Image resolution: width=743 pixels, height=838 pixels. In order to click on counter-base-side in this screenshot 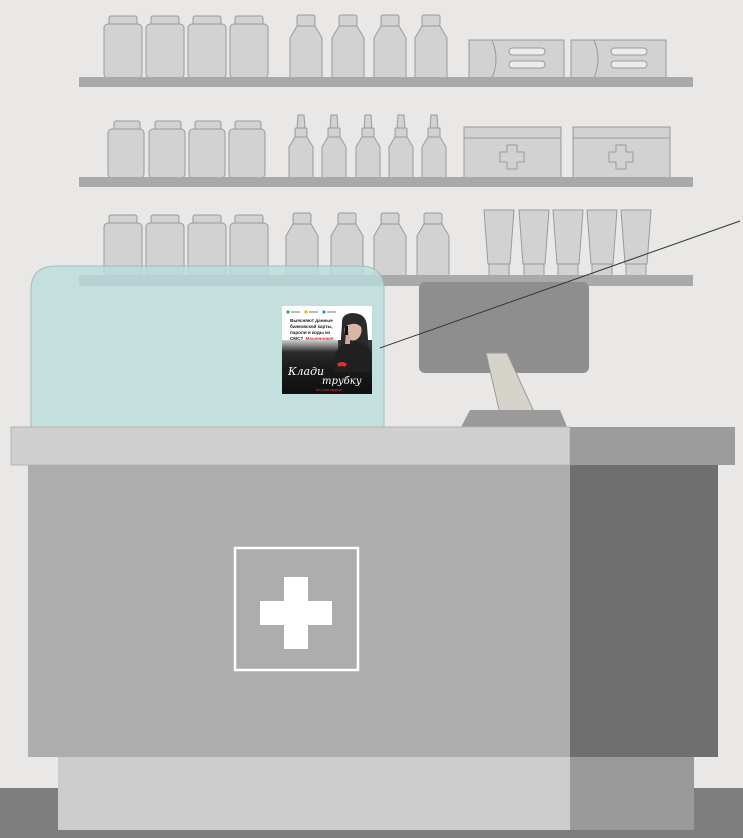, I will do `click(632, 793)`.